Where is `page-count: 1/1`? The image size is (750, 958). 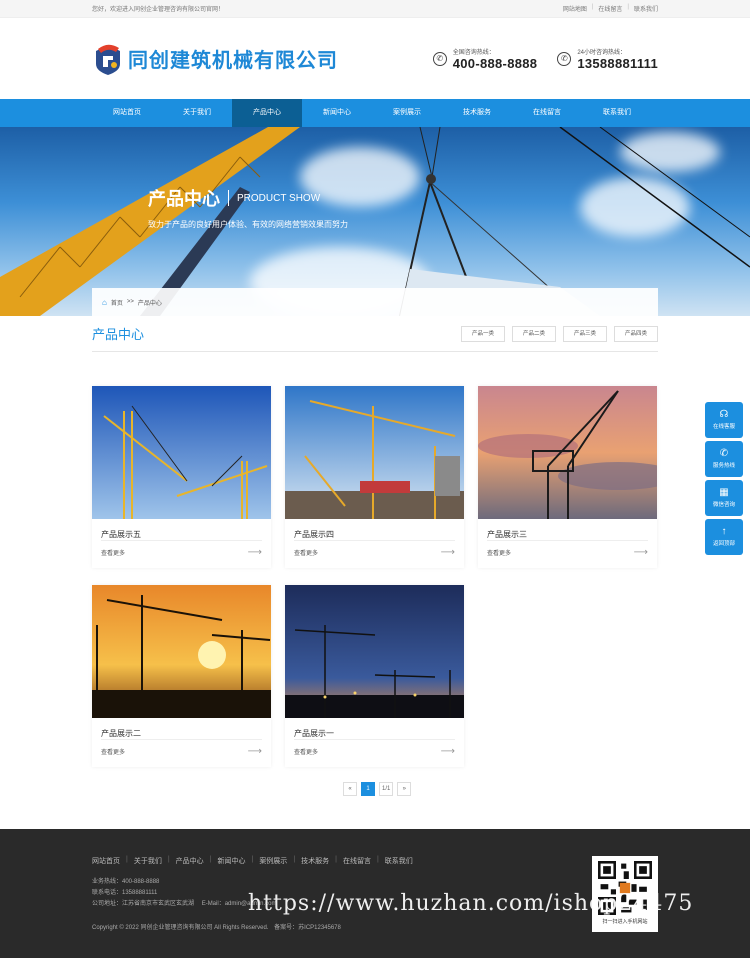 page-count: 1/1 is located at coordinates (386, 789).